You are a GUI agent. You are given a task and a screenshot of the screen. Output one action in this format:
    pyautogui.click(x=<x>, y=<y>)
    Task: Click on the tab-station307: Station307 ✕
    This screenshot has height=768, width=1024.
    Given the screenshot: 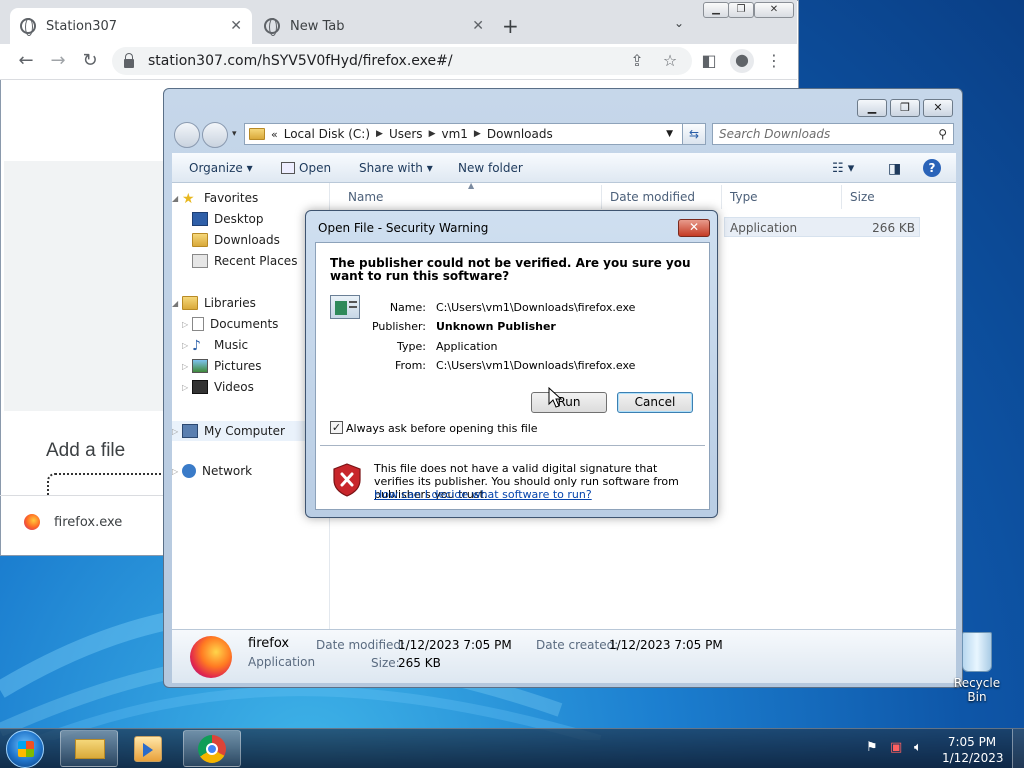 What is the action you would take?
    pyautogui.click(x=131, y=26)
    